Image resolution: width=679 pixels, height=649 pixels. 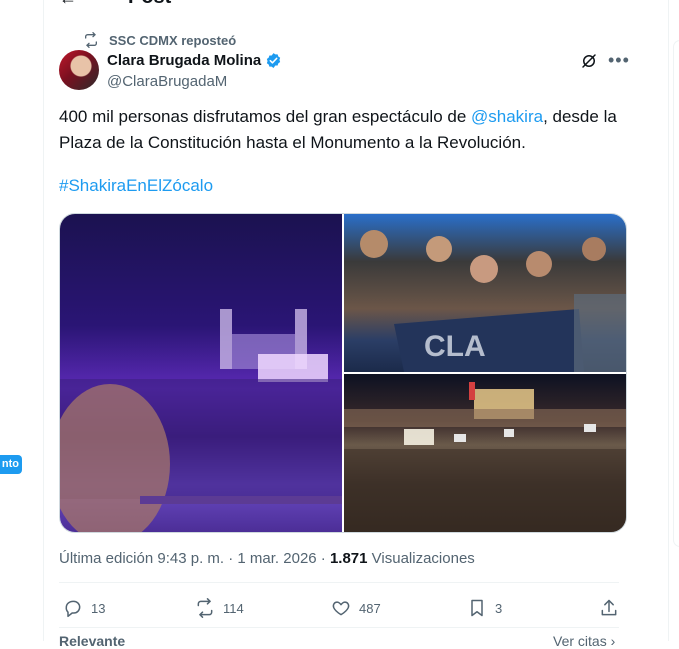 I want to click on share-button, so click(x=609, y=608).